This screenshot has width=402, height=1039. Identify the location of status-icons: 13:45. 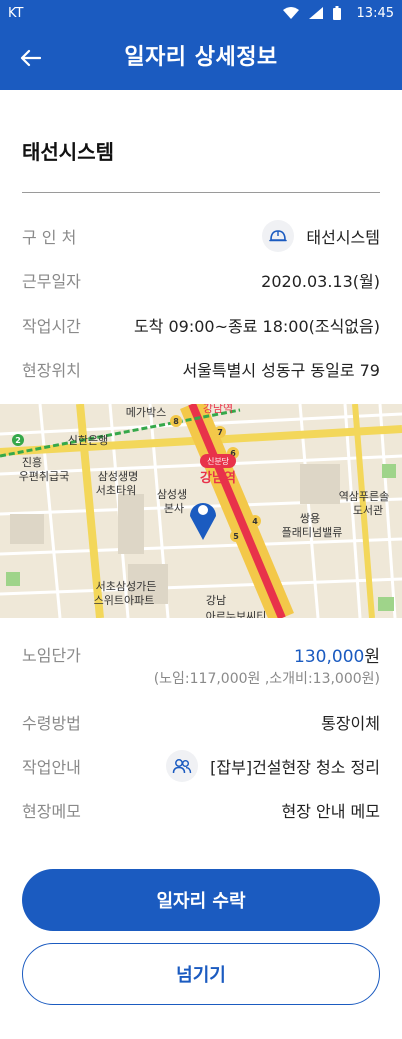
(338, 13).